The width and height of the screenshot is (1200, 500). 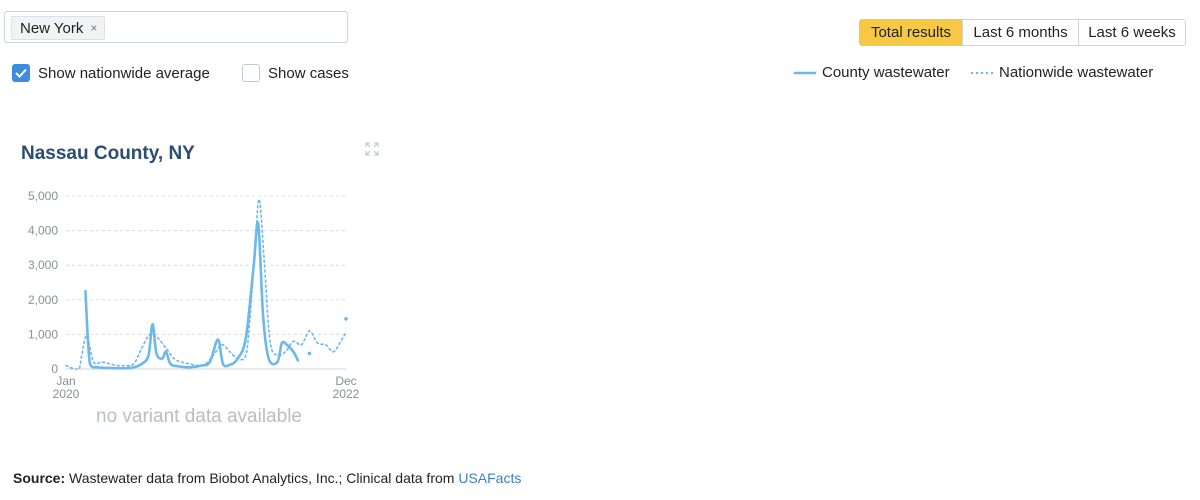 I want to click on tab-last-6-weeks: Last 6 weeks, so click(x=1132, y=32).